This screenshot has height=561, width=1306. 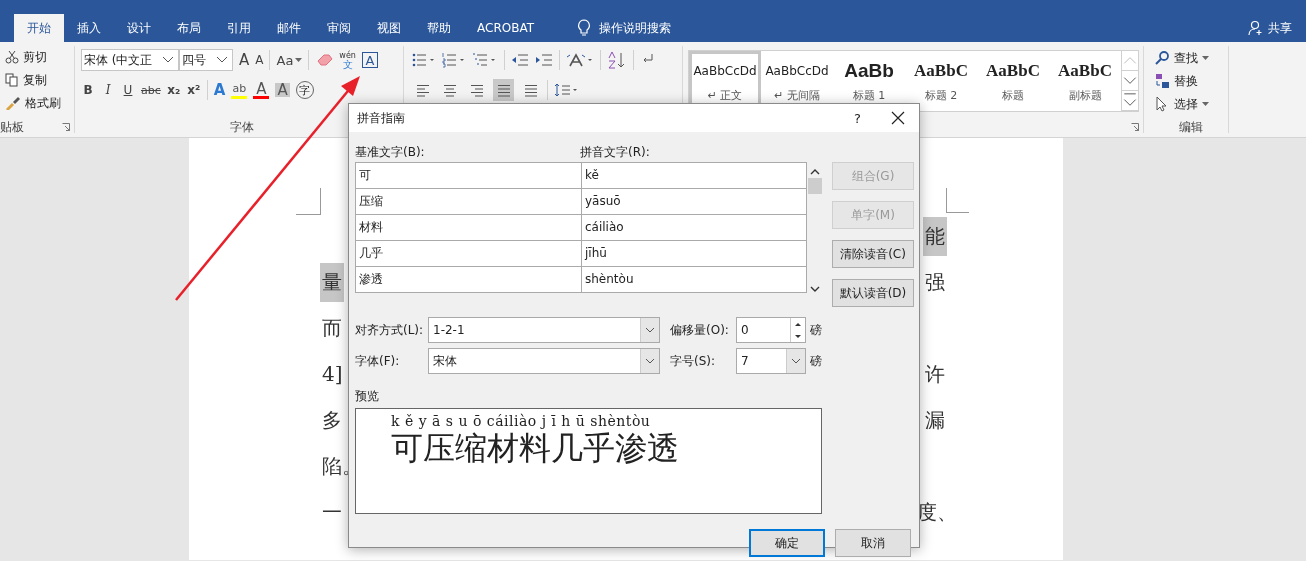 What do you see at coordinates (935, 420) in the screenshot?
I see `document-text: 漏` at bounding box center [935, 420].